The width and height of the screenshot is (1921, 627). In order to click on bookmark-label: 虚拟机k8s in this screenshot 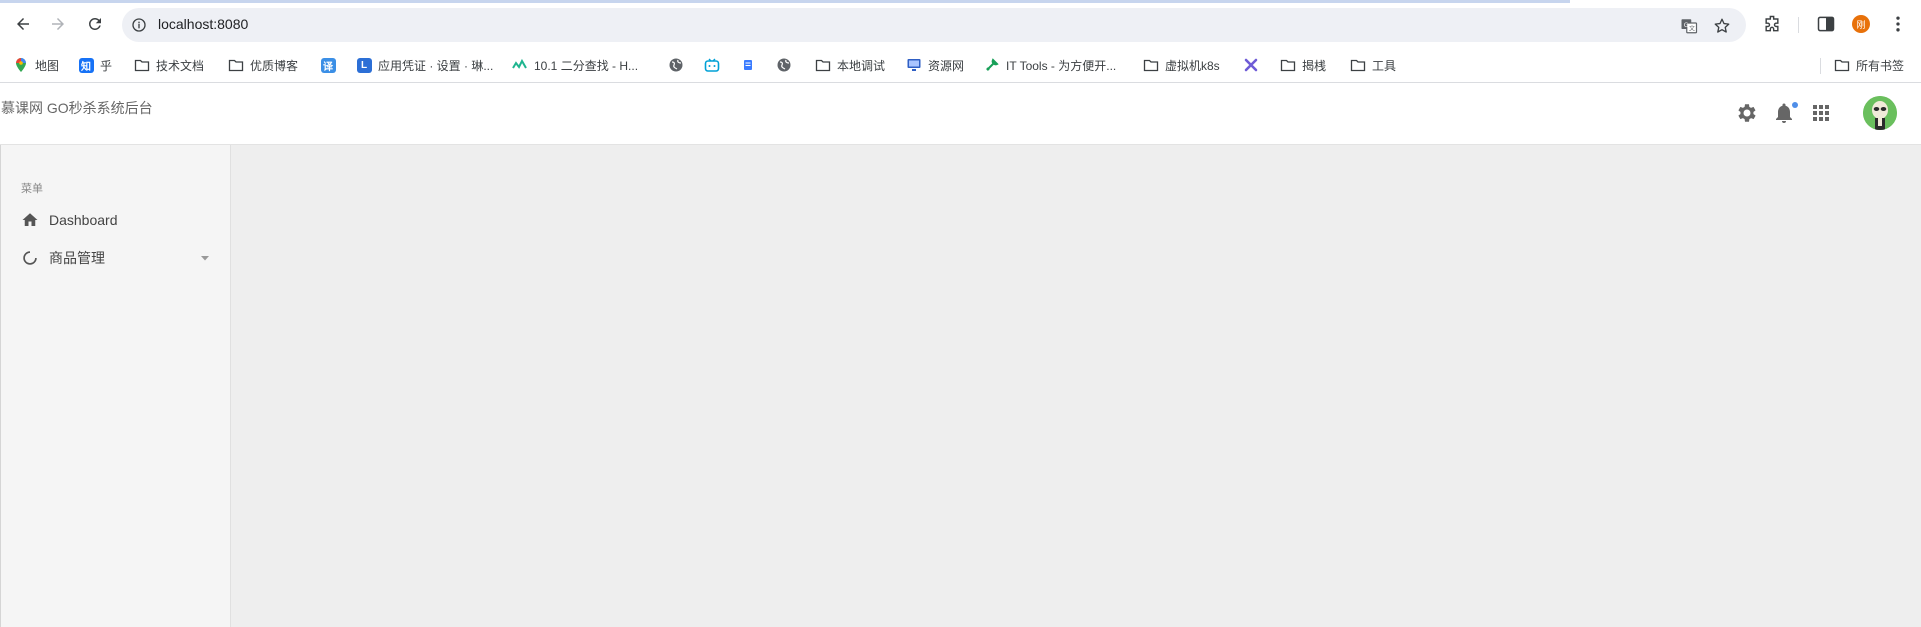, I will do `click(1192, 65)`.